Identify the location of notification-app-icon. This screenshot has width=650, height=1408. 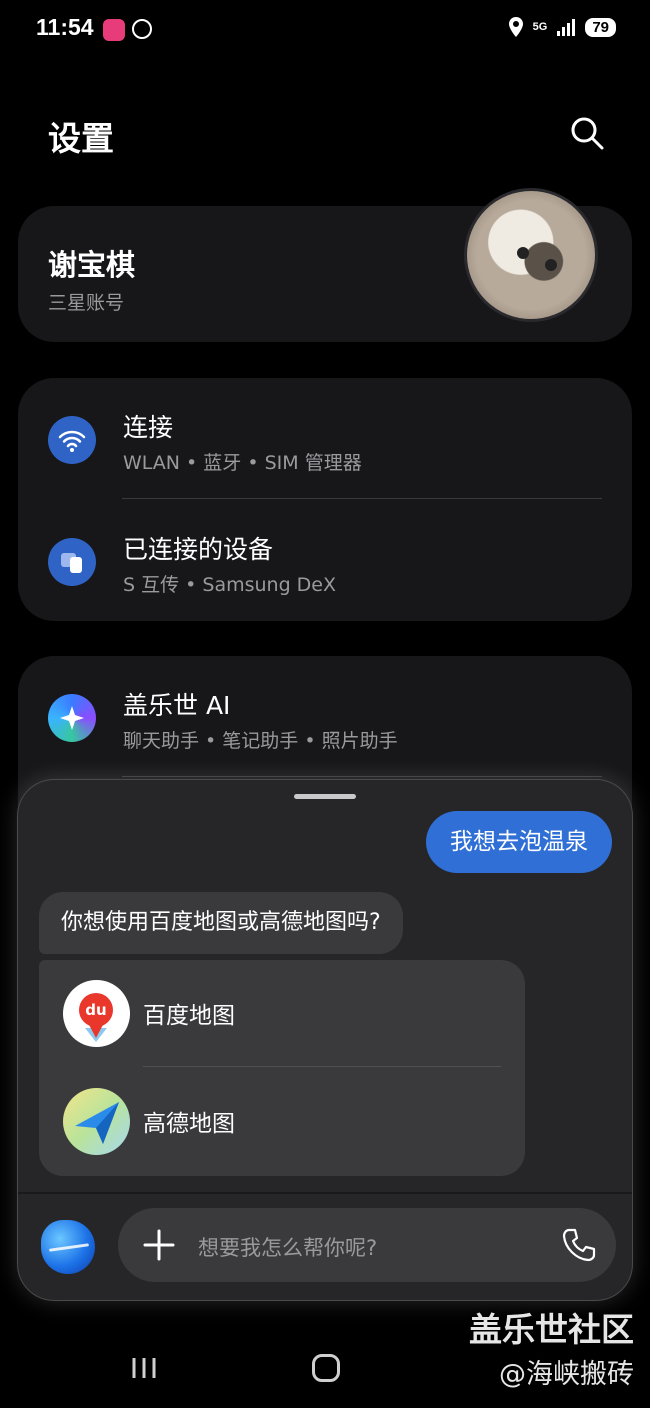
(114, 30).